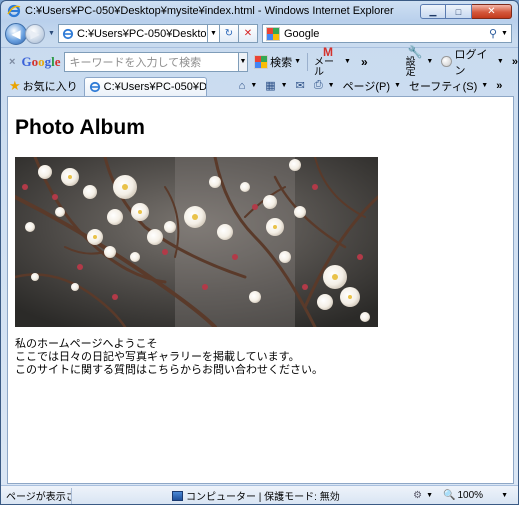  I want to click on google-provider-icon, so click(272, 33).